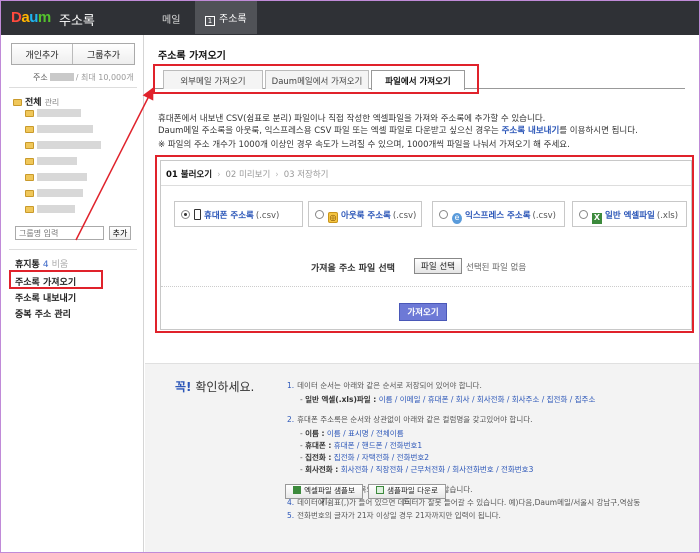 The width and height of the screenshot is (700, 553). I want to click on arrow-line, so click(114, 164).